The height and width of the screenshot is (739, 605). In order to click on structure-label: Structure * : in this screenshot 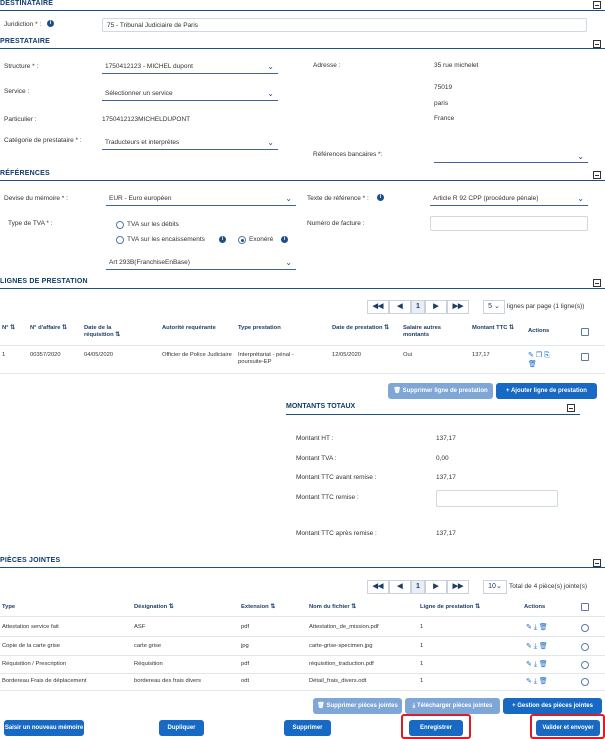, I will do `click(21, 66)`.